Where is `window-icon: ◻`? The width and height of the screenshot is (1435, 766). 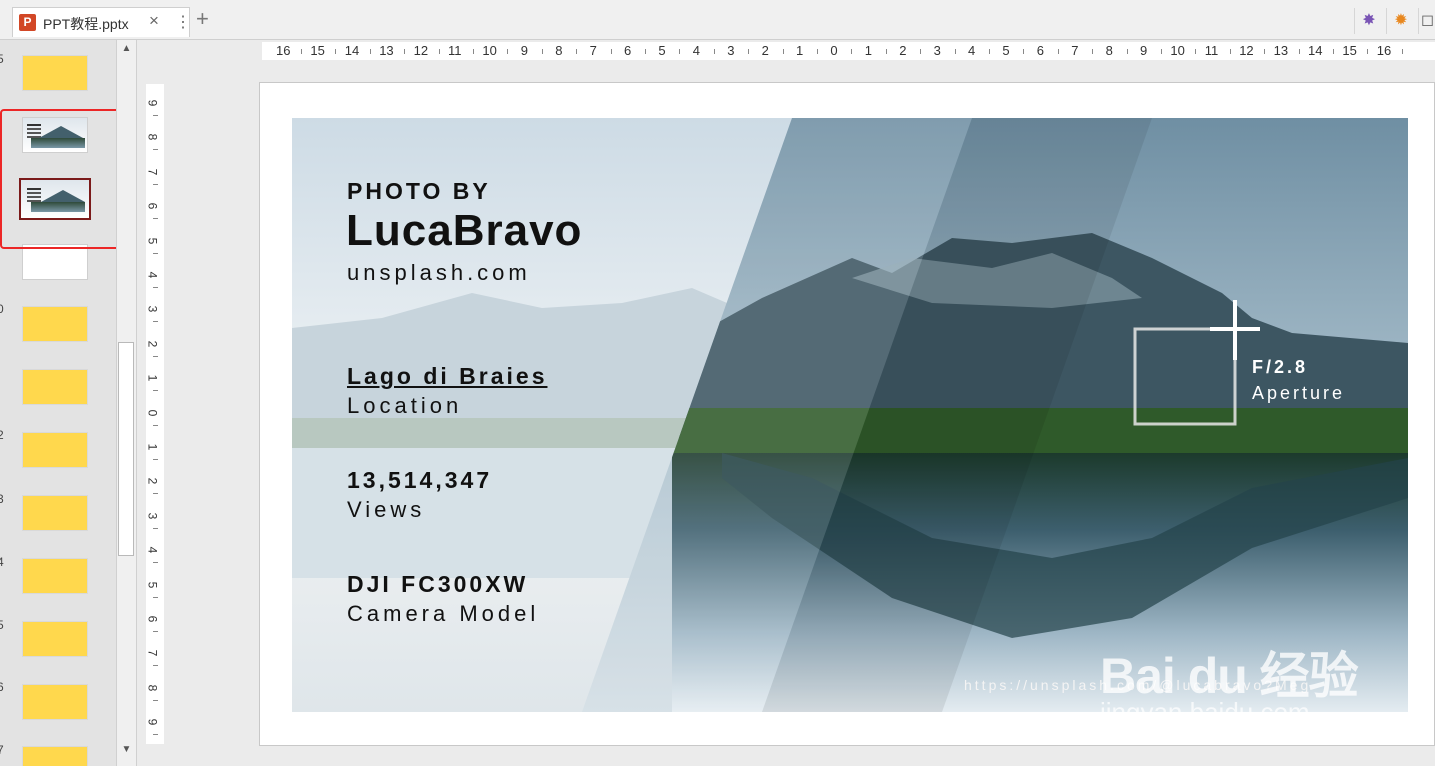
window-icon: ◻ is located at coordinates (1426, 21).